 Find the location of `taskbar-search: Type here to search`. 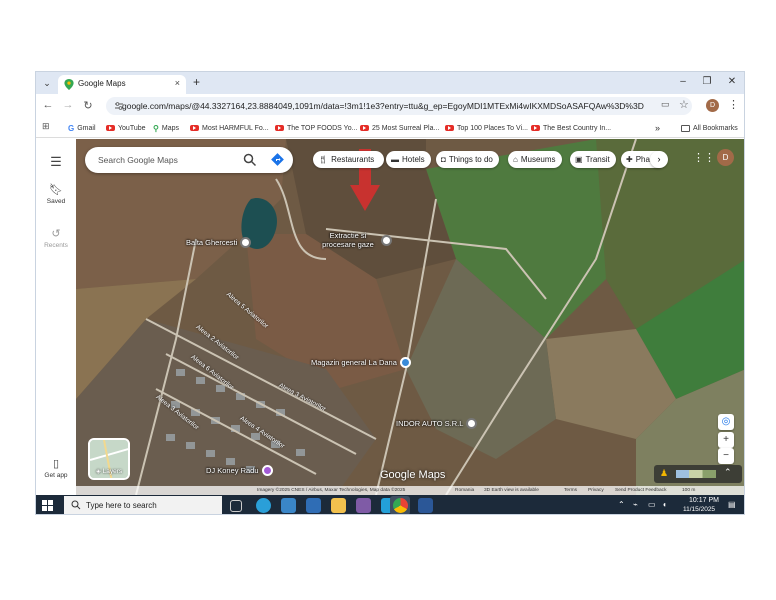

taskbar-search: Type here to search is located at coordinates (143, 505).